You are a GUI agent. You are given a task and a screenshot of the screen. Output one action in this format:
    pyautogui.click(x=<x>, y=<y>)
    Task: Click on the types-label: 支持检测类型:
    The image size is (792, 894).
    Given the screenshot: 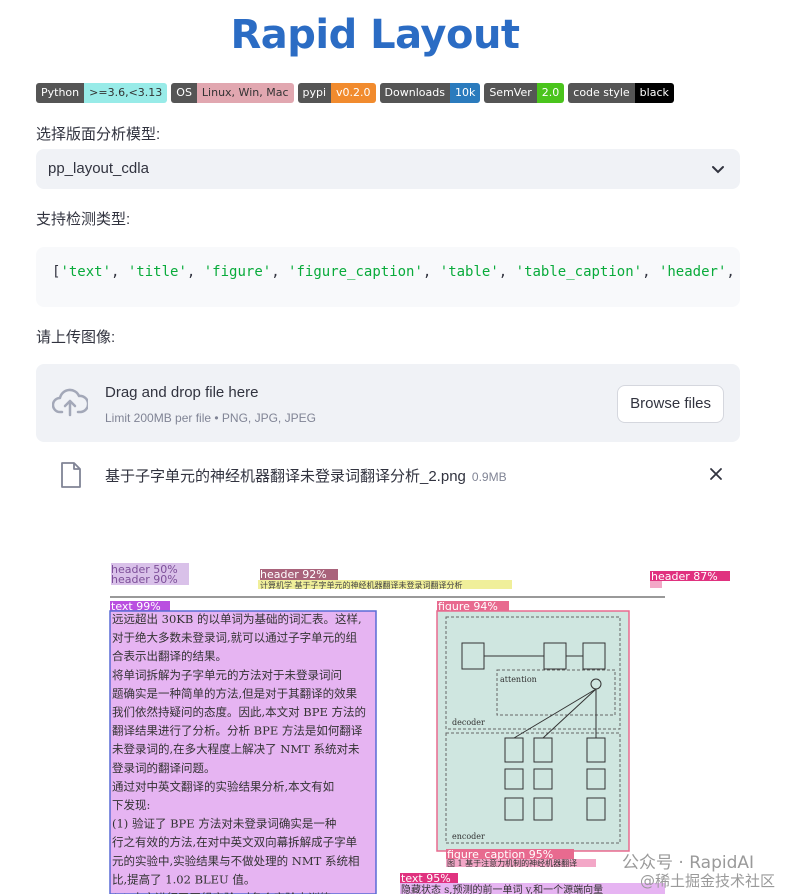 What is the action you would take?
    pyautogui.click(x=83, y=219)
    